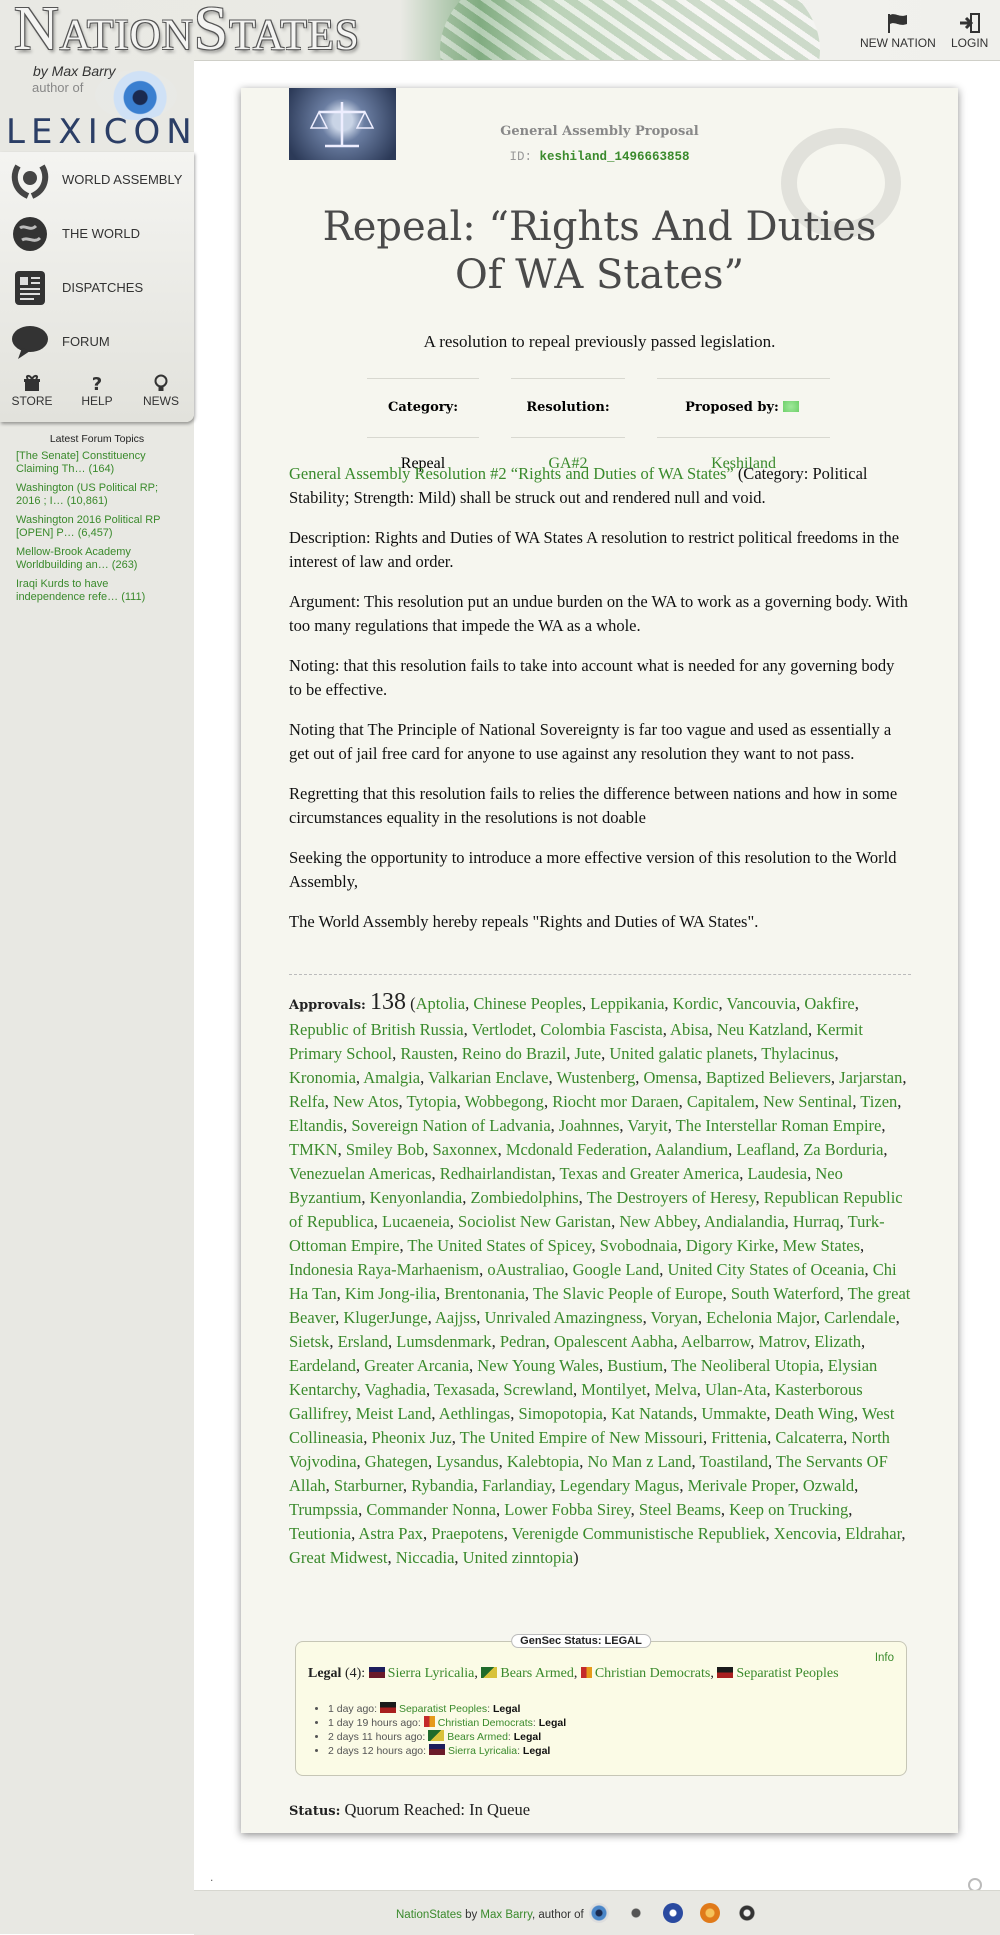  What do you see at coordinates (431, 1509) in the screenshot?
I see `approval-nation-link: Commander Nonna` at bounding box center [431, 1509].